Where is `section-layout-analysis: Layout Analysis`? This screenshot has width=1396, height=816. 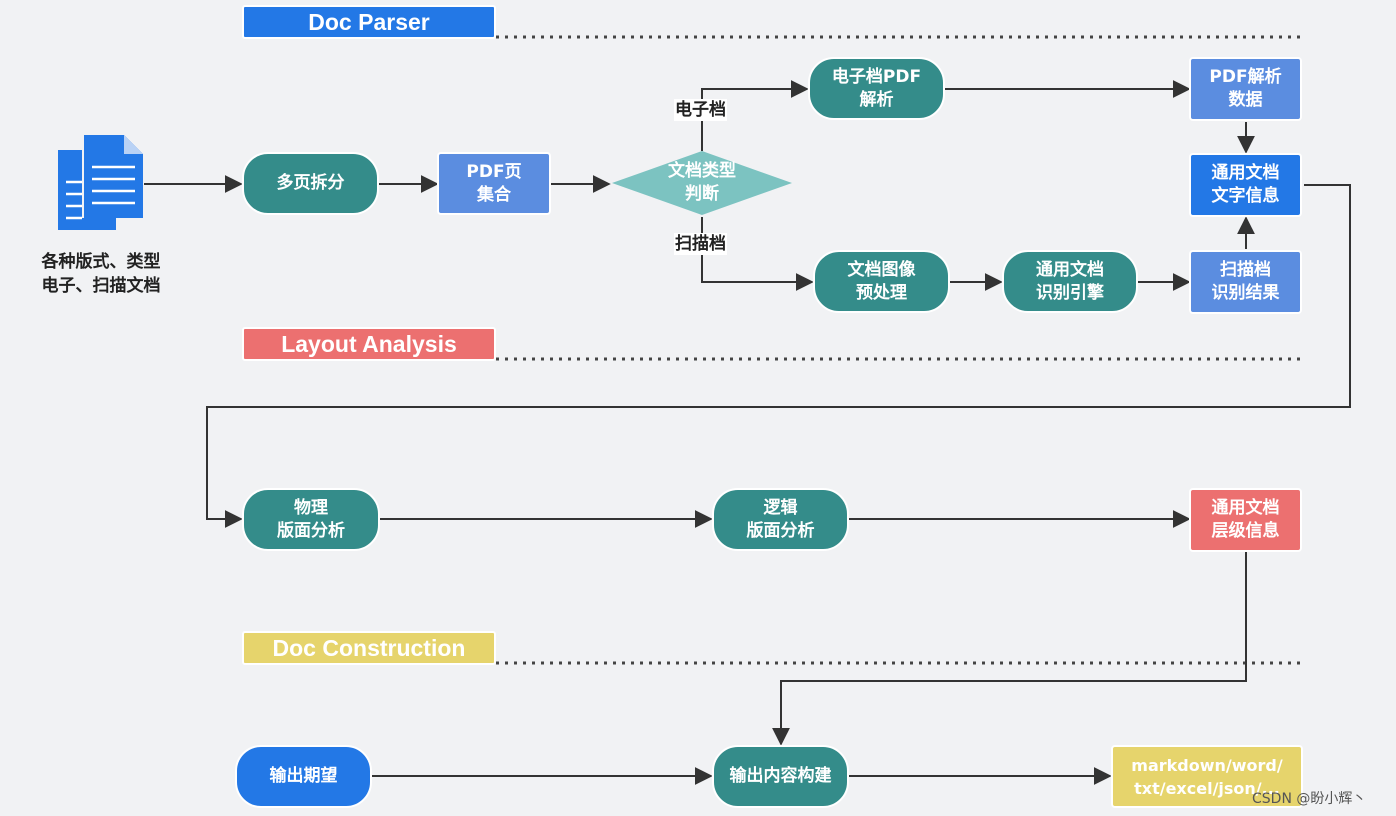
section-layout-analysis: Layout Analysis is located at coordinates (369, 344).